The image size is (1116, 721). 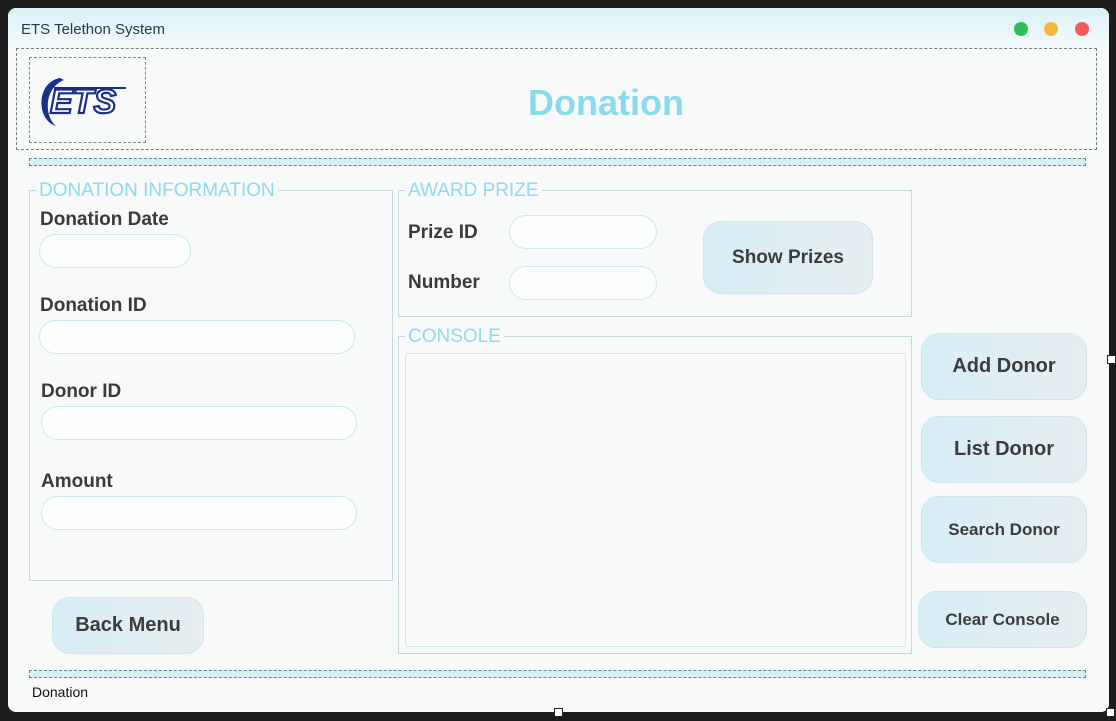 I want to click on add-donor-button: Add Donor, so click(x=1004, y=366).